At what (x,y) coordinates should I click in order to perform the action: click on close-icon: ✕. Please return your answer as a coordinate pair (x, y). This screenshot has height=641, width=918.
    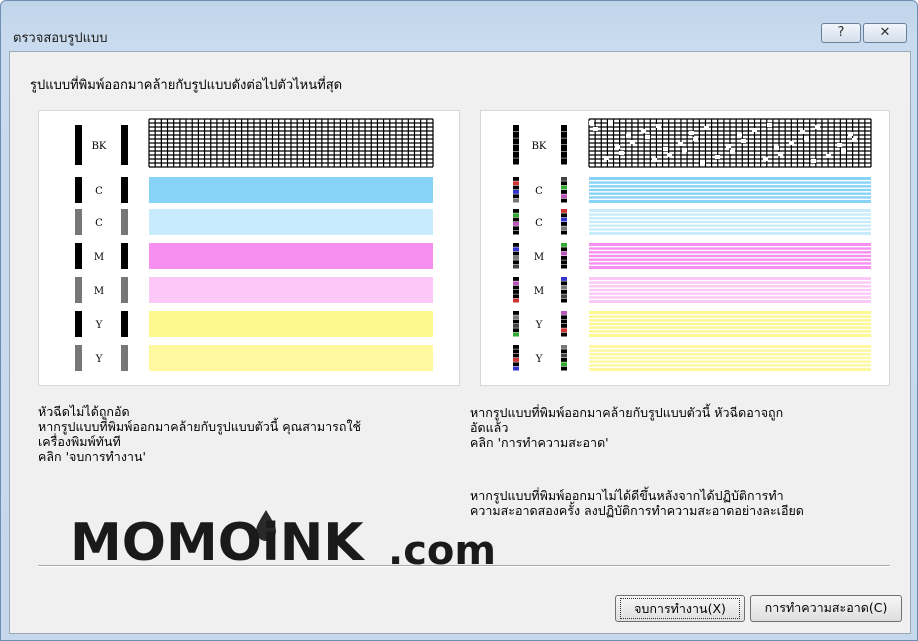
    Looking at the image, I should click on (885, 32).